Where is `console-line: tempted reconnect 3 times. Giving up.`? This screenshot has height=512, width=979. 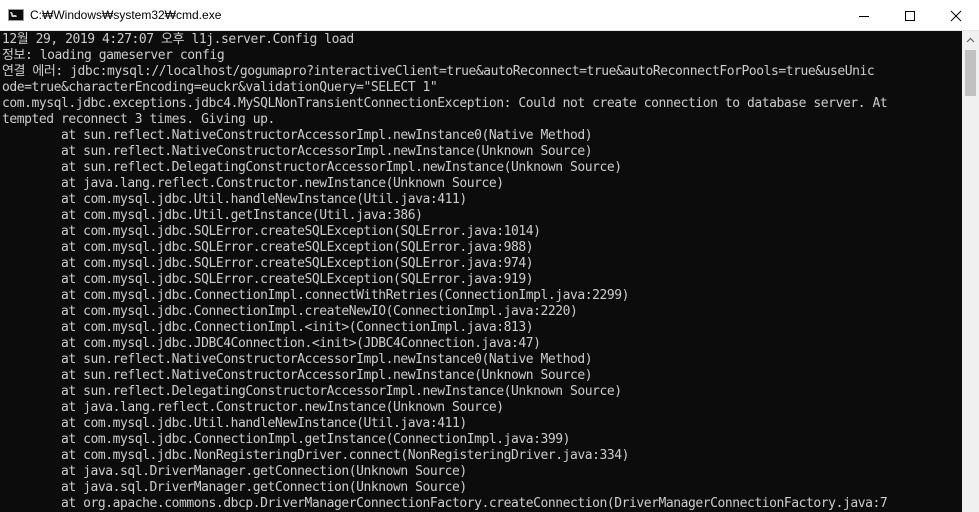 console-line: tempted reconnect 3 times. Giving up. is located at coordinates (138, 119).